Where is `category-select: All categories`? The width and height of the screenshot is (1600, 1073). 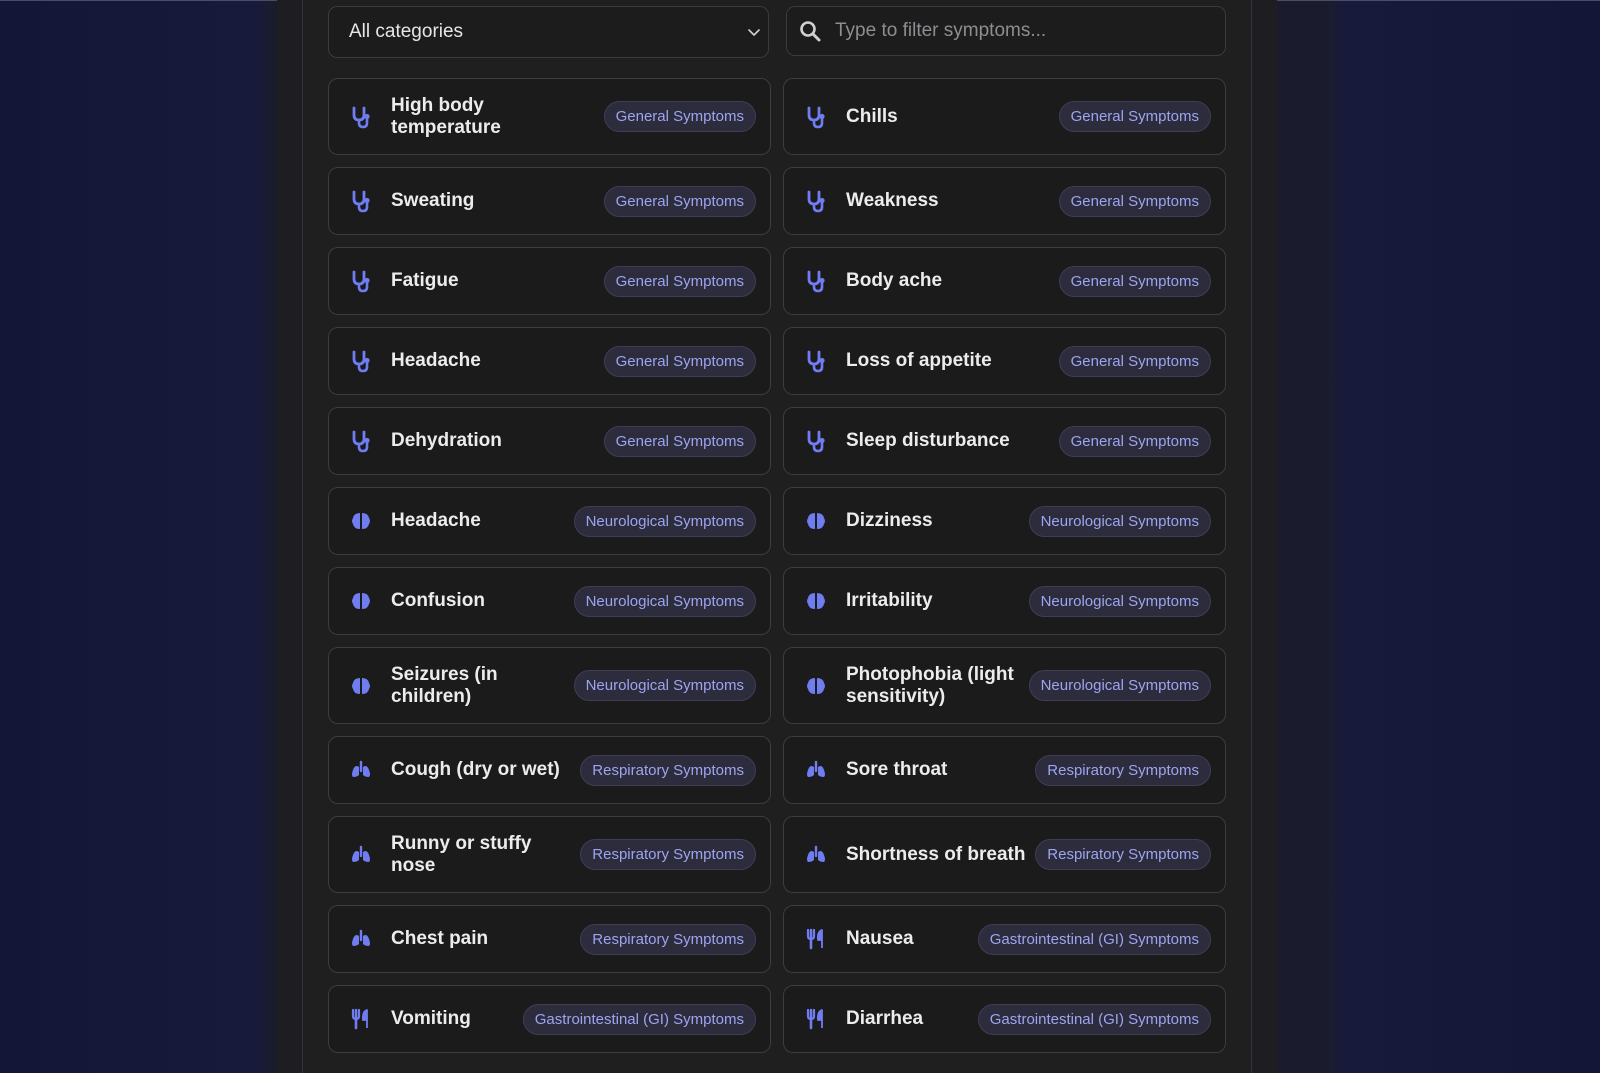
category-select: All categories is located at coordinates (548, 32).